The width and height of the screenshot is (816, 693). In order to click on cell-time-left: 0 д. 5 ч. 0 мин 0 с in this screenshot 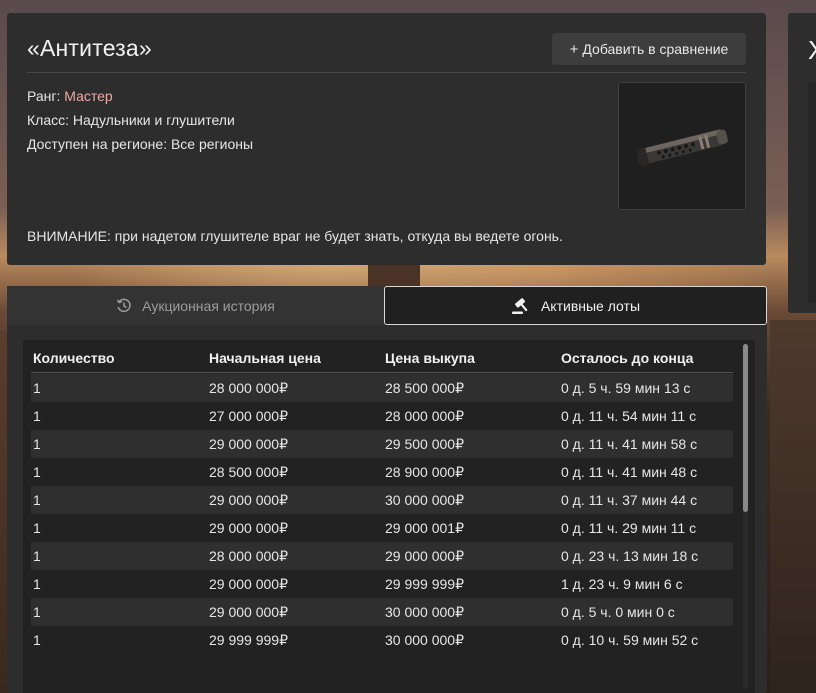, I will do `click(618, 612)`.